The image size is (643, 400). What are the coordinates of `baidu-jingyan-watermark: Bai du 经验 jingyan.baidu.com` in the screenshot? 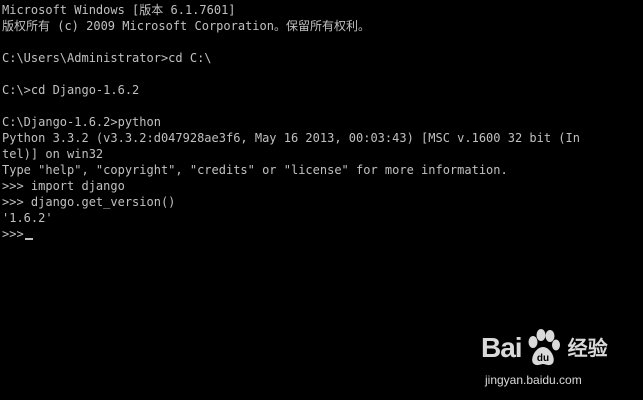 It's located at (556, 359).